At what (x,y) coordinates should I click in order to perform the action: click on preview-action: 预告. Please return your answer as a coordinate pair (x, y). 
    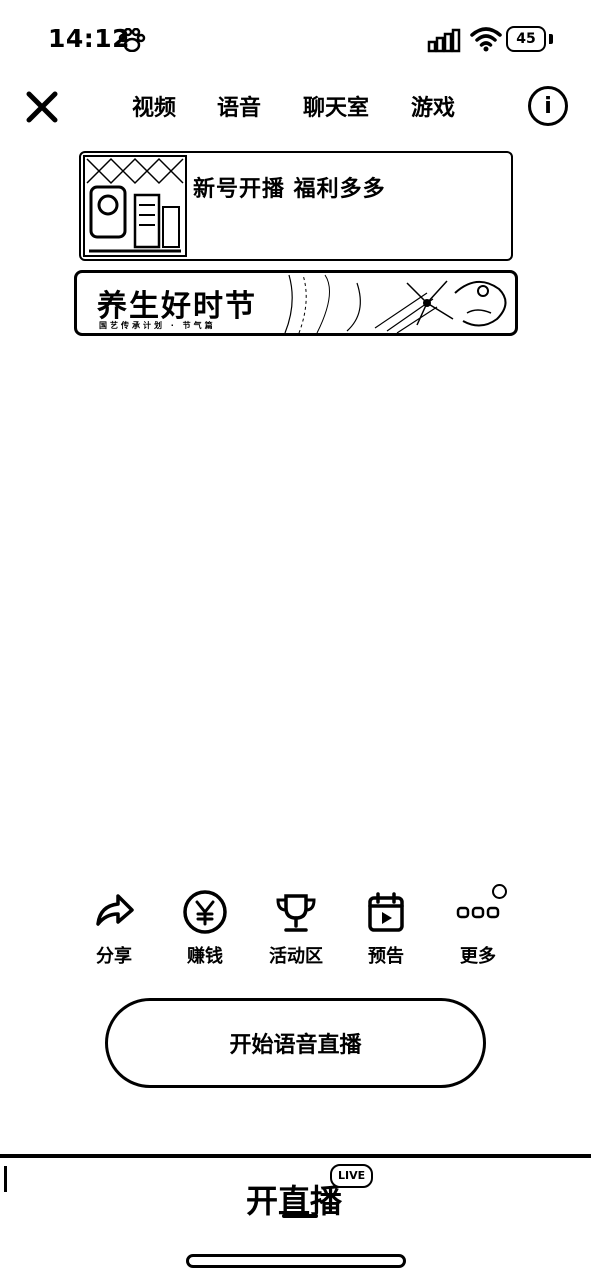
    Looking at the image, I should click on (386, 928).